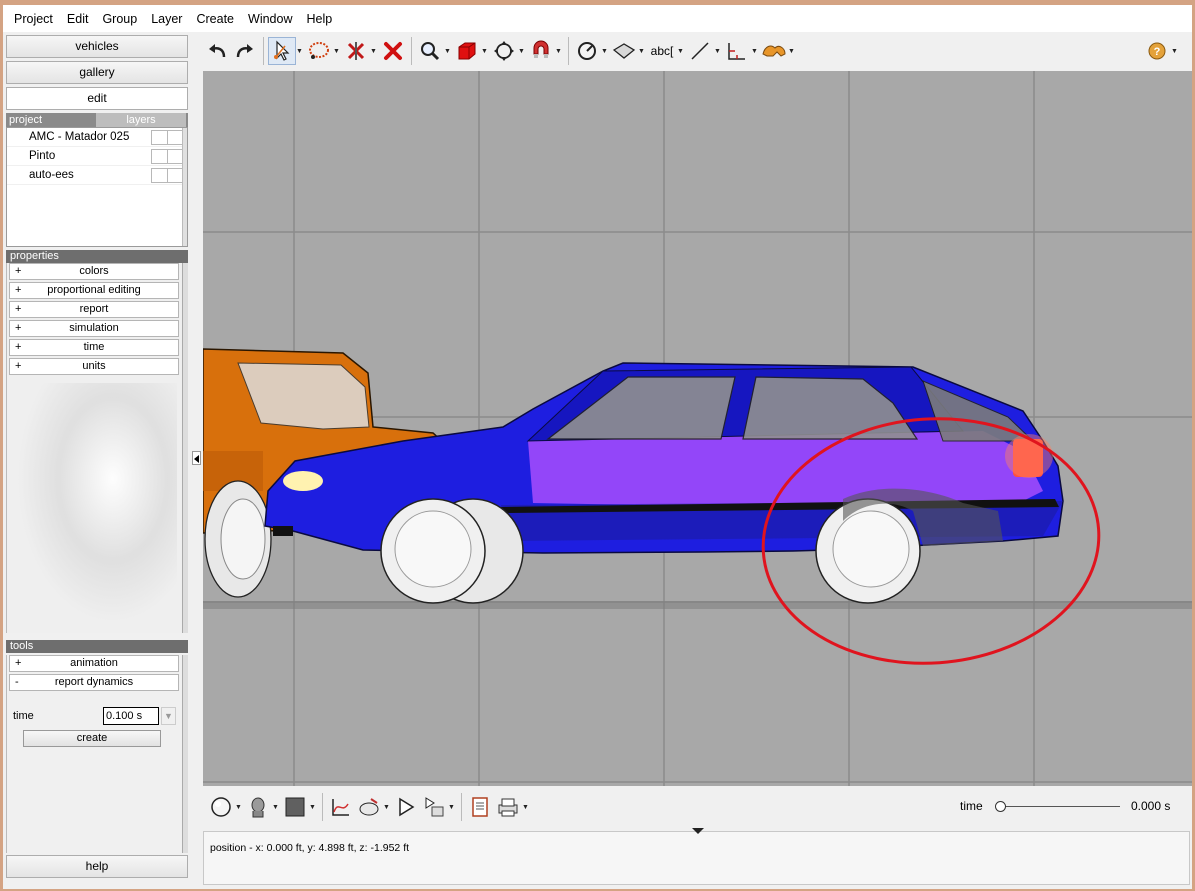 Image resolution: width=1195 pixels, height=891 pixels. What do you see at coordinates (97, 866) in the screenshot?
I see `help-button: help` at bounding box center [97, 866].